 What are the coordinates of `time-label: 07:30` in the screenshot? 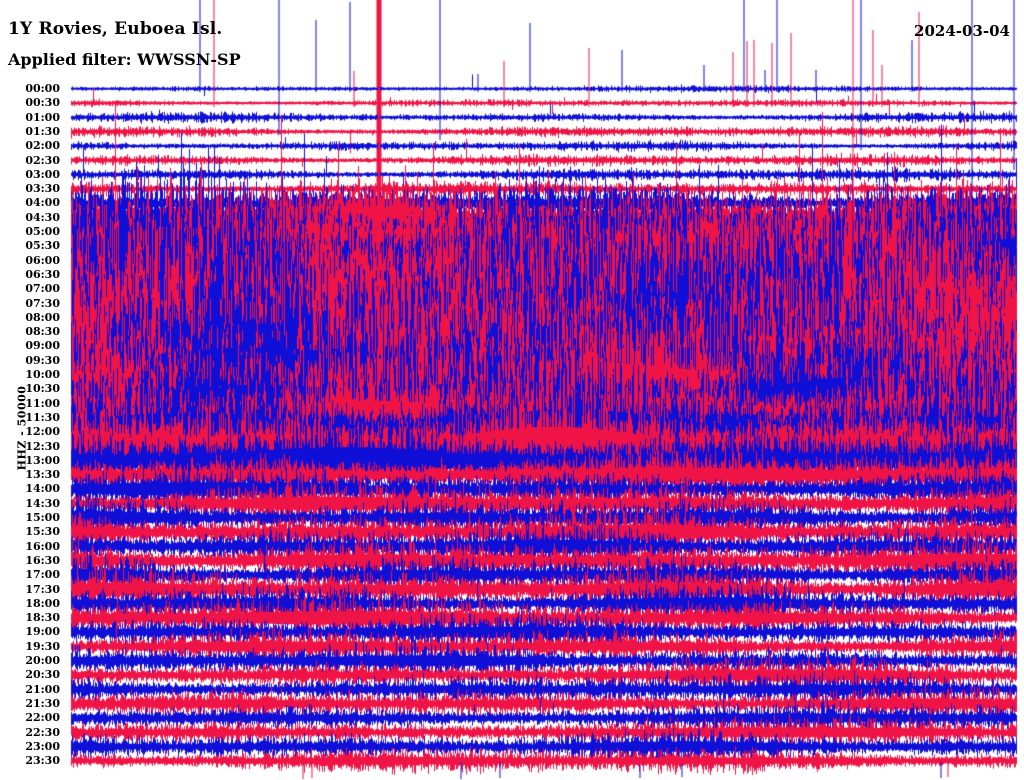 It's located at (42, 303).